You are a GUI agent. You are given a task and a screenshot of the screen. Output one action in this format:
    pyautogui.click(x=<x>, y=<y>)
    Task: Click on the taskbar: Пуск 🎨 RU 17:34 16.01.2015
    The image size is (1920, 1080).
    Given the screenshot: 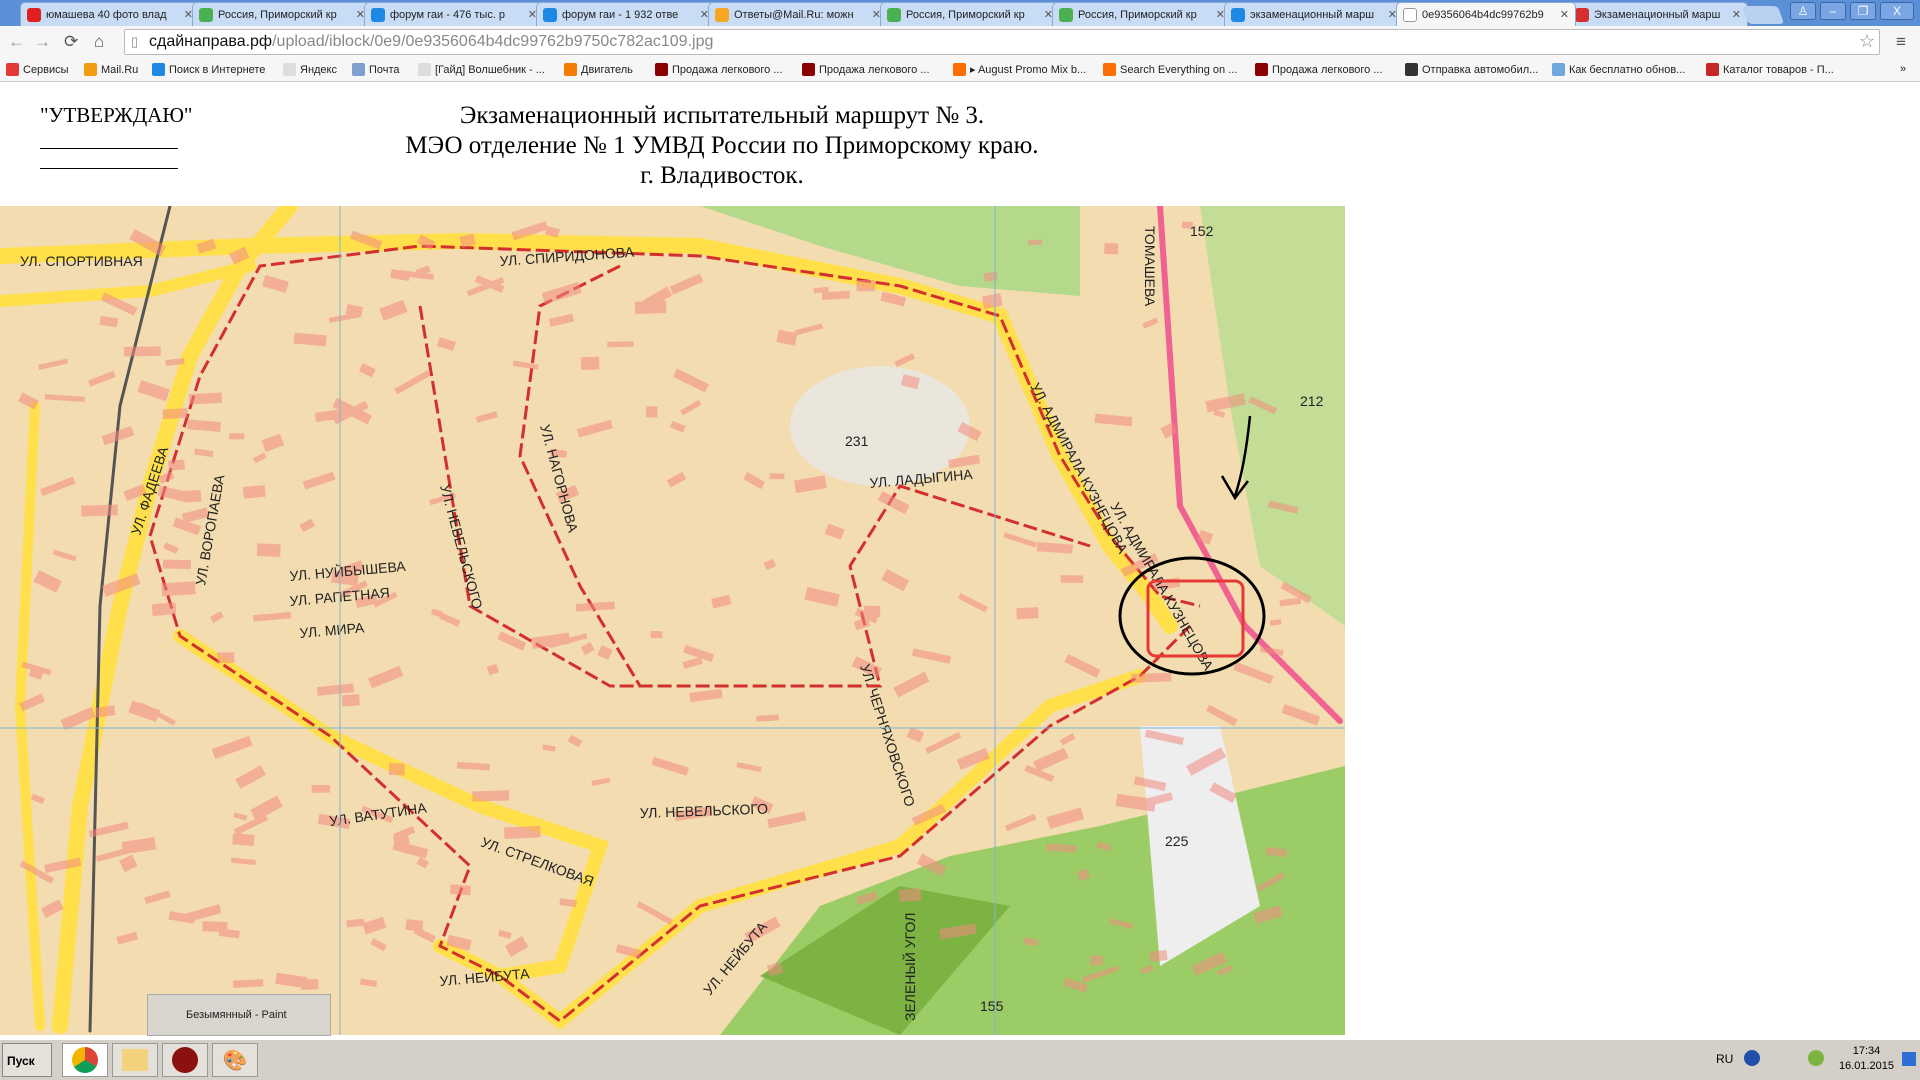 What is the action you would take?
    pyautogui.click(x=960, y=1059)
    